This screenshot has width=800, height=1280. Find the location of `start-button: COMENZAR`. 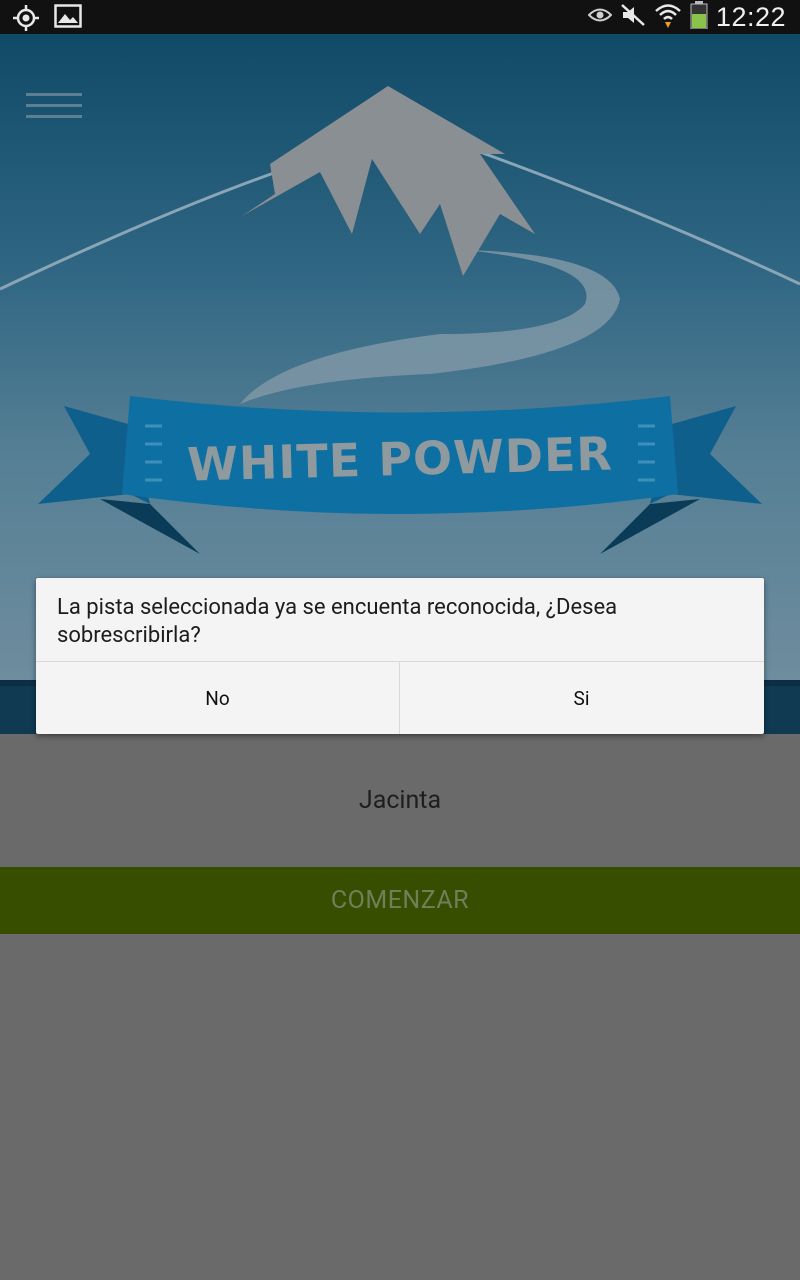

start-button: COMENZAR is located at coordinates (400, 900).